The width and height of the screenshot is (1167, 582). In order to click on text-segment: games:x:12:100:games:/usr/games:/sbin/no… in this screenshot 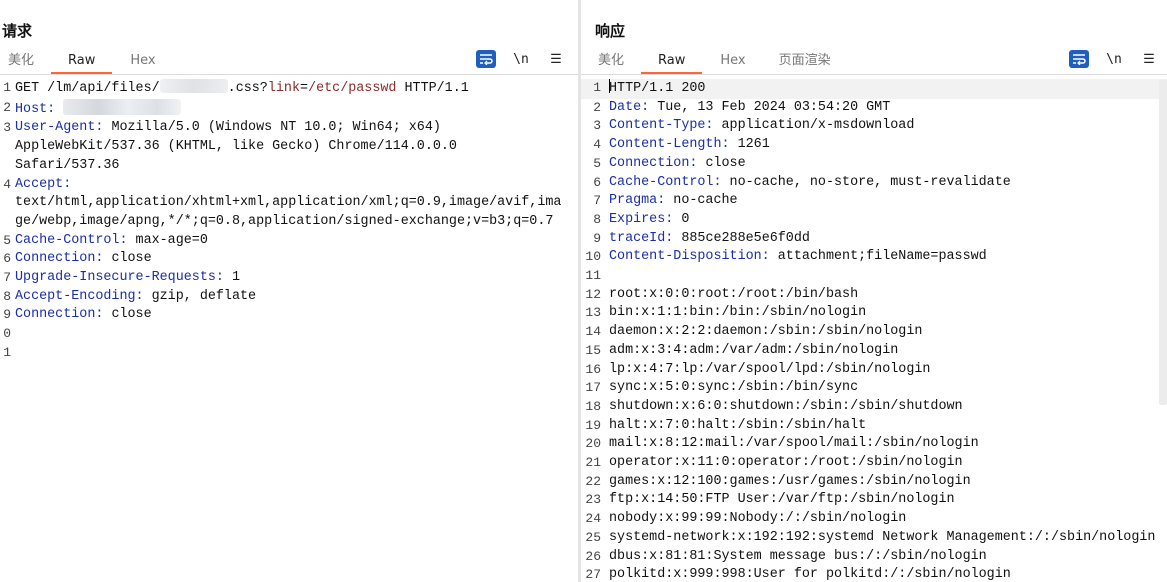, I will do `click(790, 481)`.